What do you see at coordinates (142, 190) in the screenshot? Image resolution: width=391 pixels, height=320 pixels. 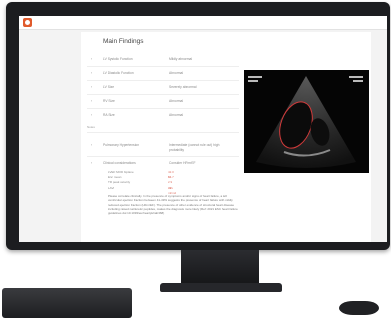 I see `measurement-row: LAVi 43 ml/m2` at bounding box center [142, 190].